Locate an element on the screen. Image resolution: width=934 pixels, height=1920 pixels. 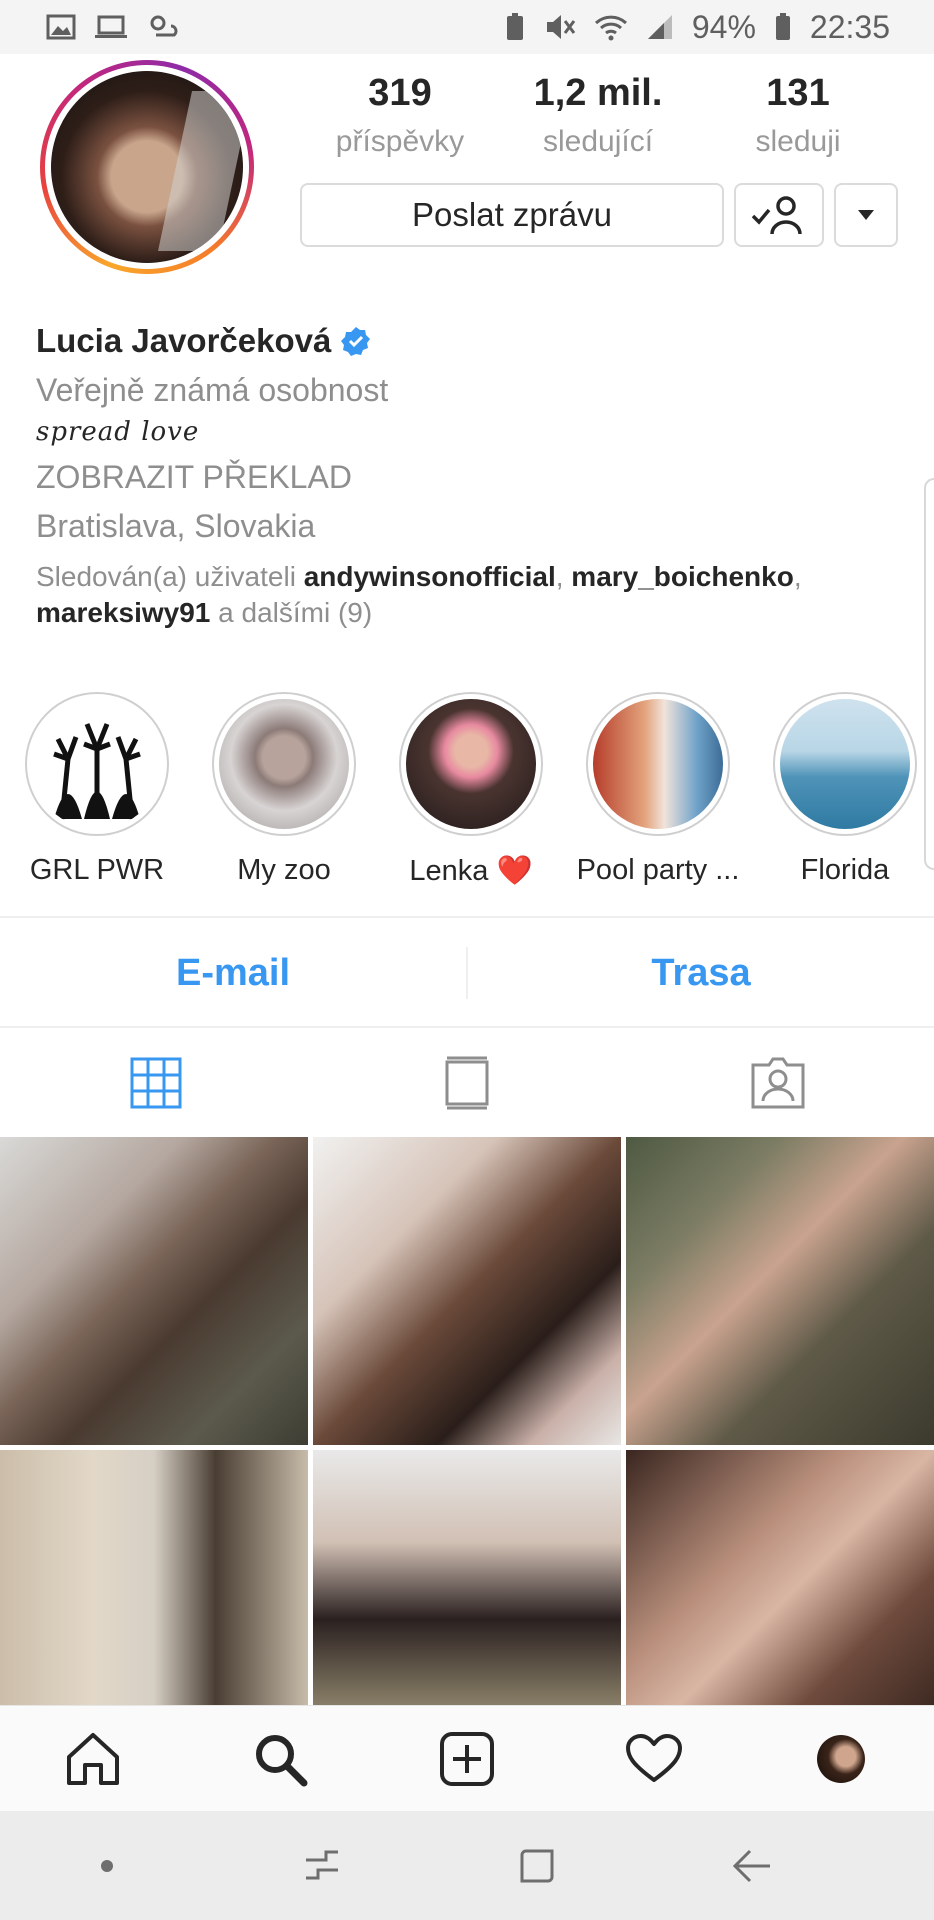
followed-by-sep-2: , is located at coordinates (797, 576).